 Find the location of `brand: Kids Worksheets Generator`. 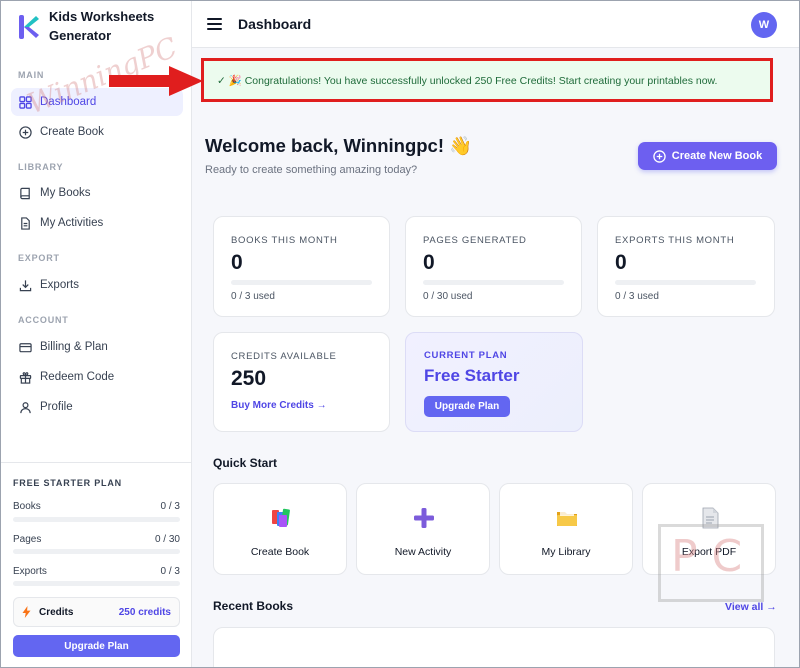

brand: Kids Worksheets Generator is located at coordinates (98, 26).